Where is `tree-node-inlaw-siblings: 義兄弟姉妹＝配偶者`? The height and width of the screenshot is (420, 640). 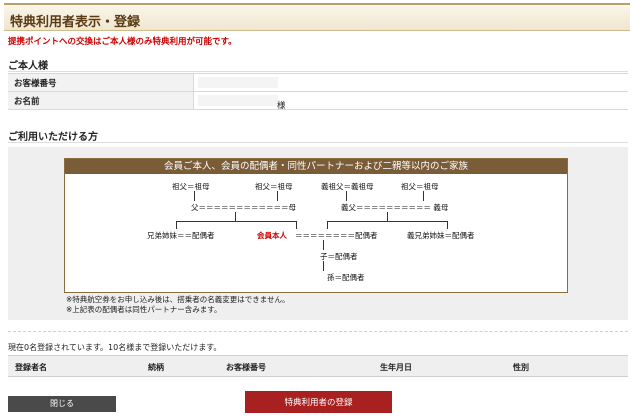 tree-node-inlaw-siblings: 義兄弟姉妹＝配偶者 is located at coordinates (441, 235).